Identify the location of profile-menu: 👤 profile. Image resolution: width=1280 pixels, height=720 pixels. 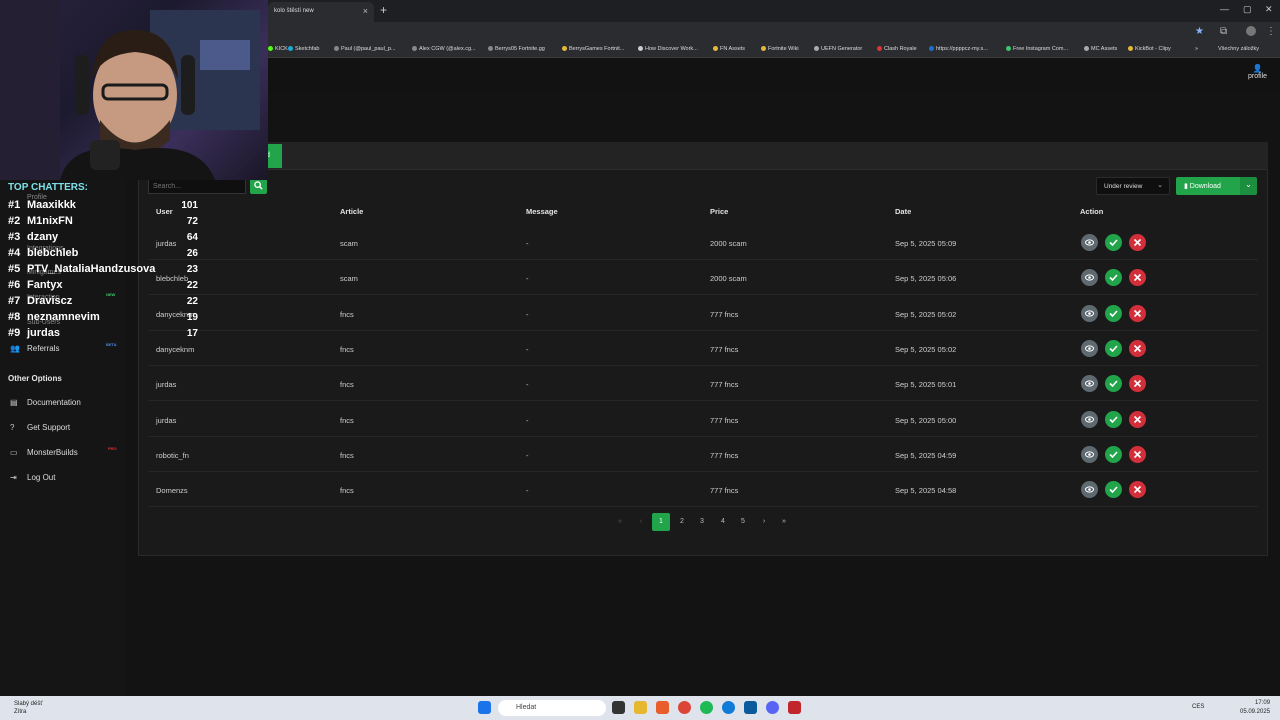
(1257, 72).